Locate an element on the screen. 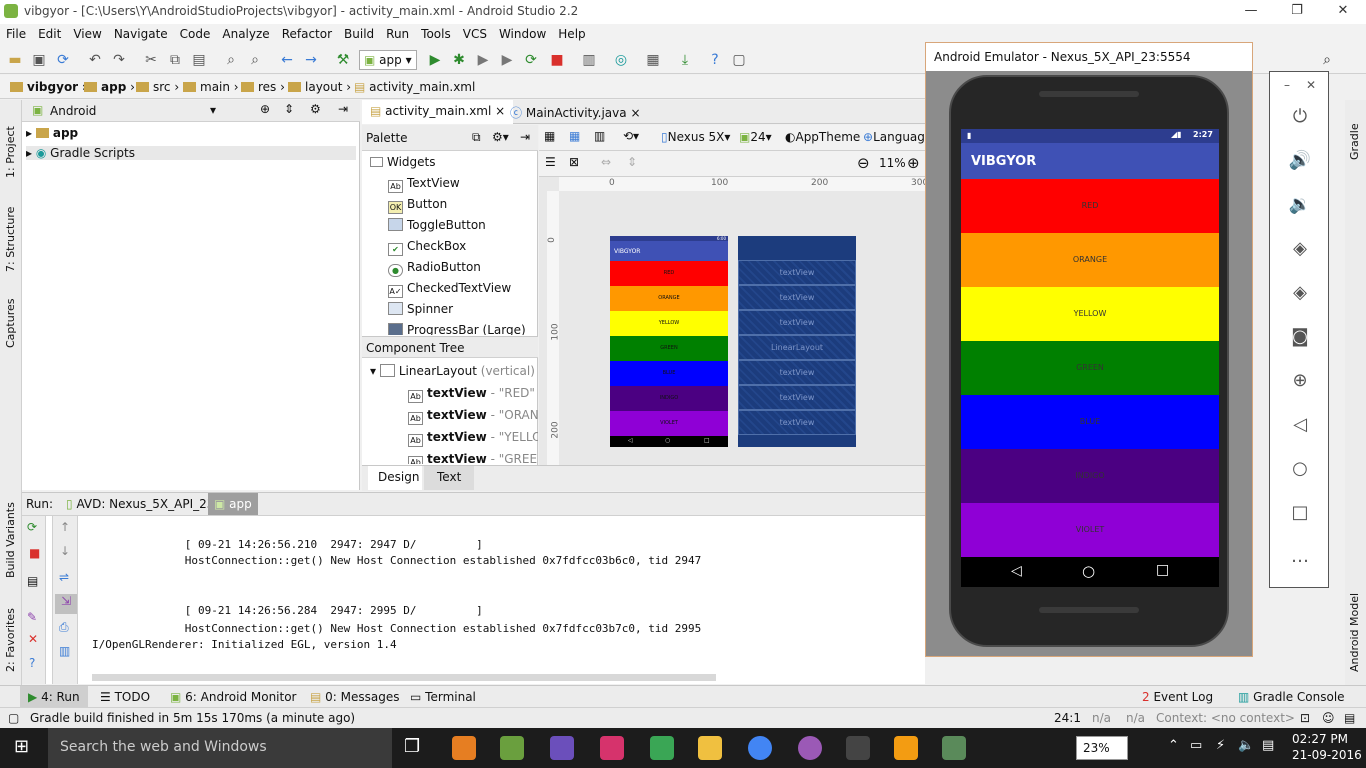 Image resolution: width=1366 pixels, height=768 pixels. scroll-to-end-icon: ⇲ is located at coordinates (66, 604).